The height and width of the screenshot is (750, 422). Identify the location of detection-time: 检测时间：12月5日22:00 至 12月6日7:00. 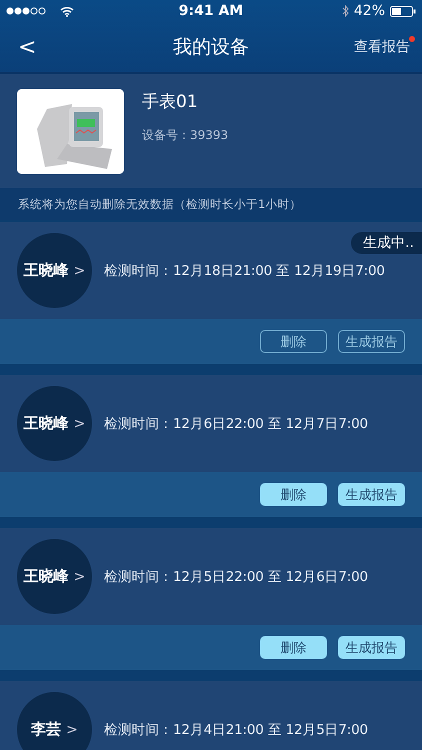
(236, 577).